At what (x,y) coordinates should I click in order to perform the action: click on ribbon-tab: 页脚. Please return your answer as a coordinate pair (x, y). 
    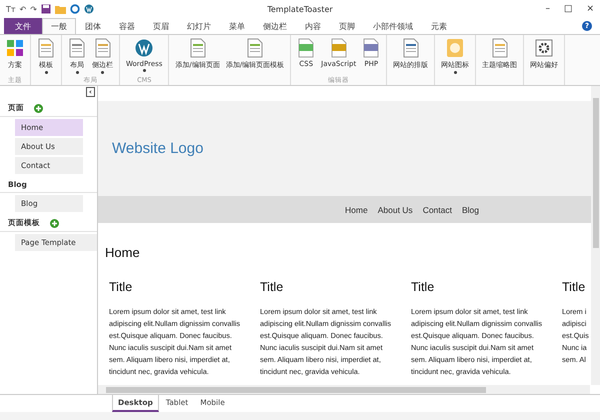
    Looking at the image, I should click on (347, 26).